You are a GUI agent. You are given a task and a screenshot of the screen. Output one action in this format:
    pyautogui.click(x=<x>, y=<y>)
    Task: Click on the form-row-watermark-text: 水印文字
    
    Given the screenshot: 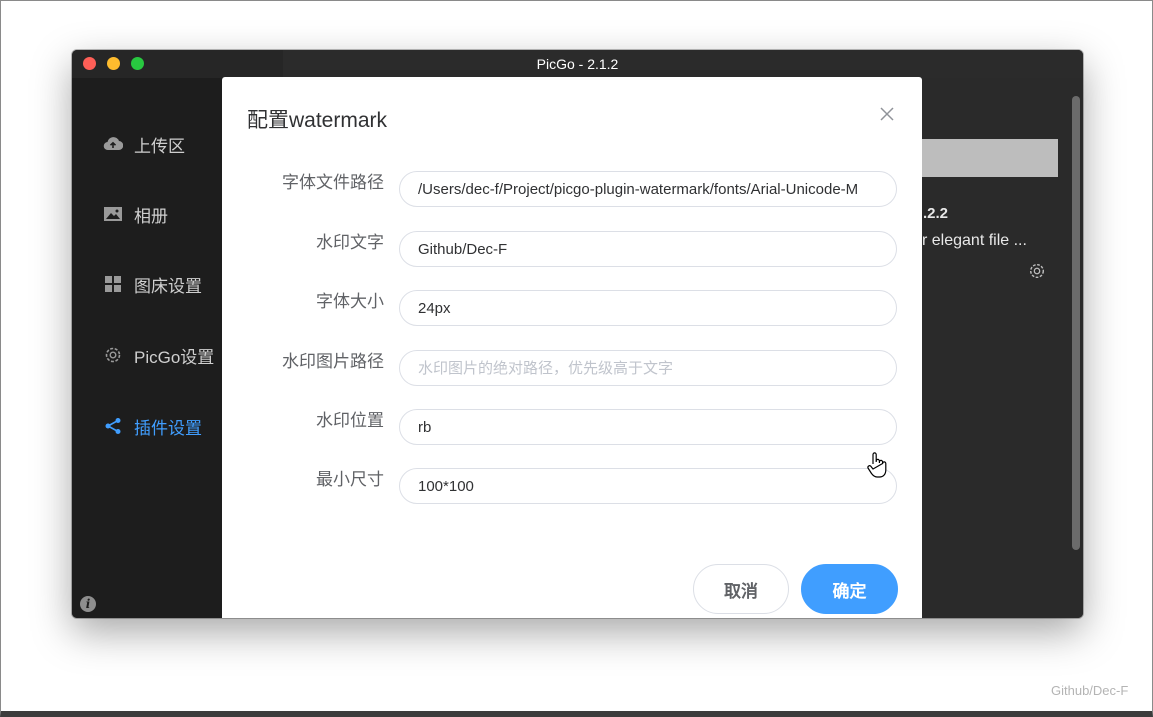 What is the action you would take?
    pyautogui.click(x=572, y=249)
    